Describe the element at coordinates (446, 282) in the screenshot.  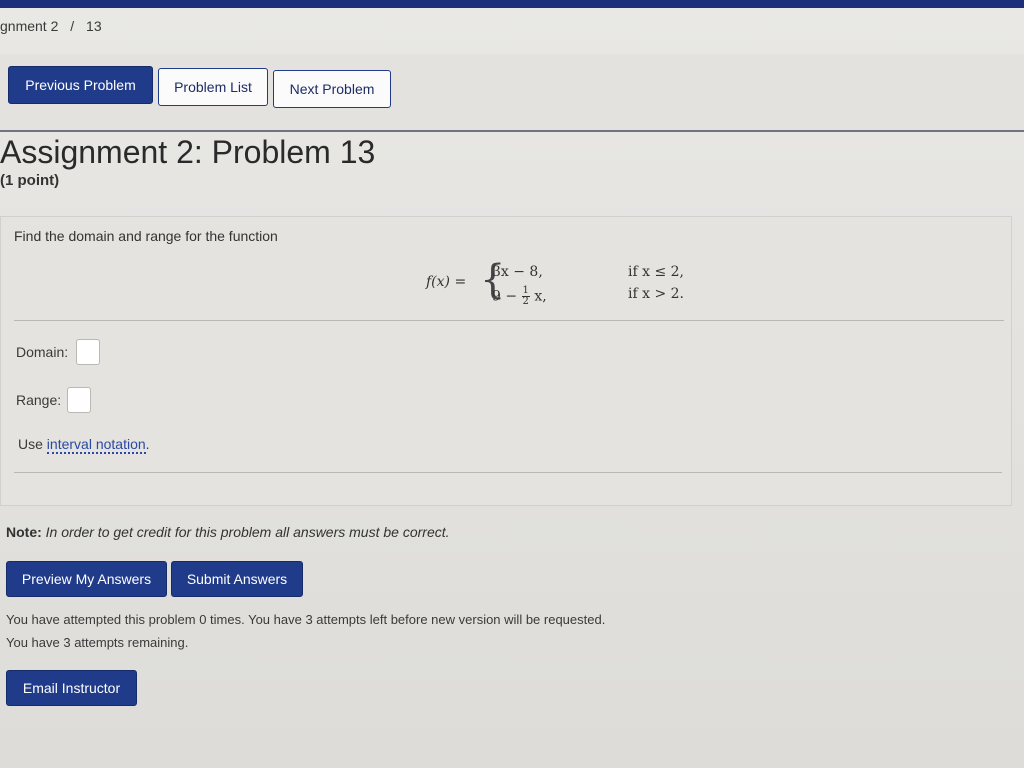
I see `function-lhs: f(x) =` at that location.